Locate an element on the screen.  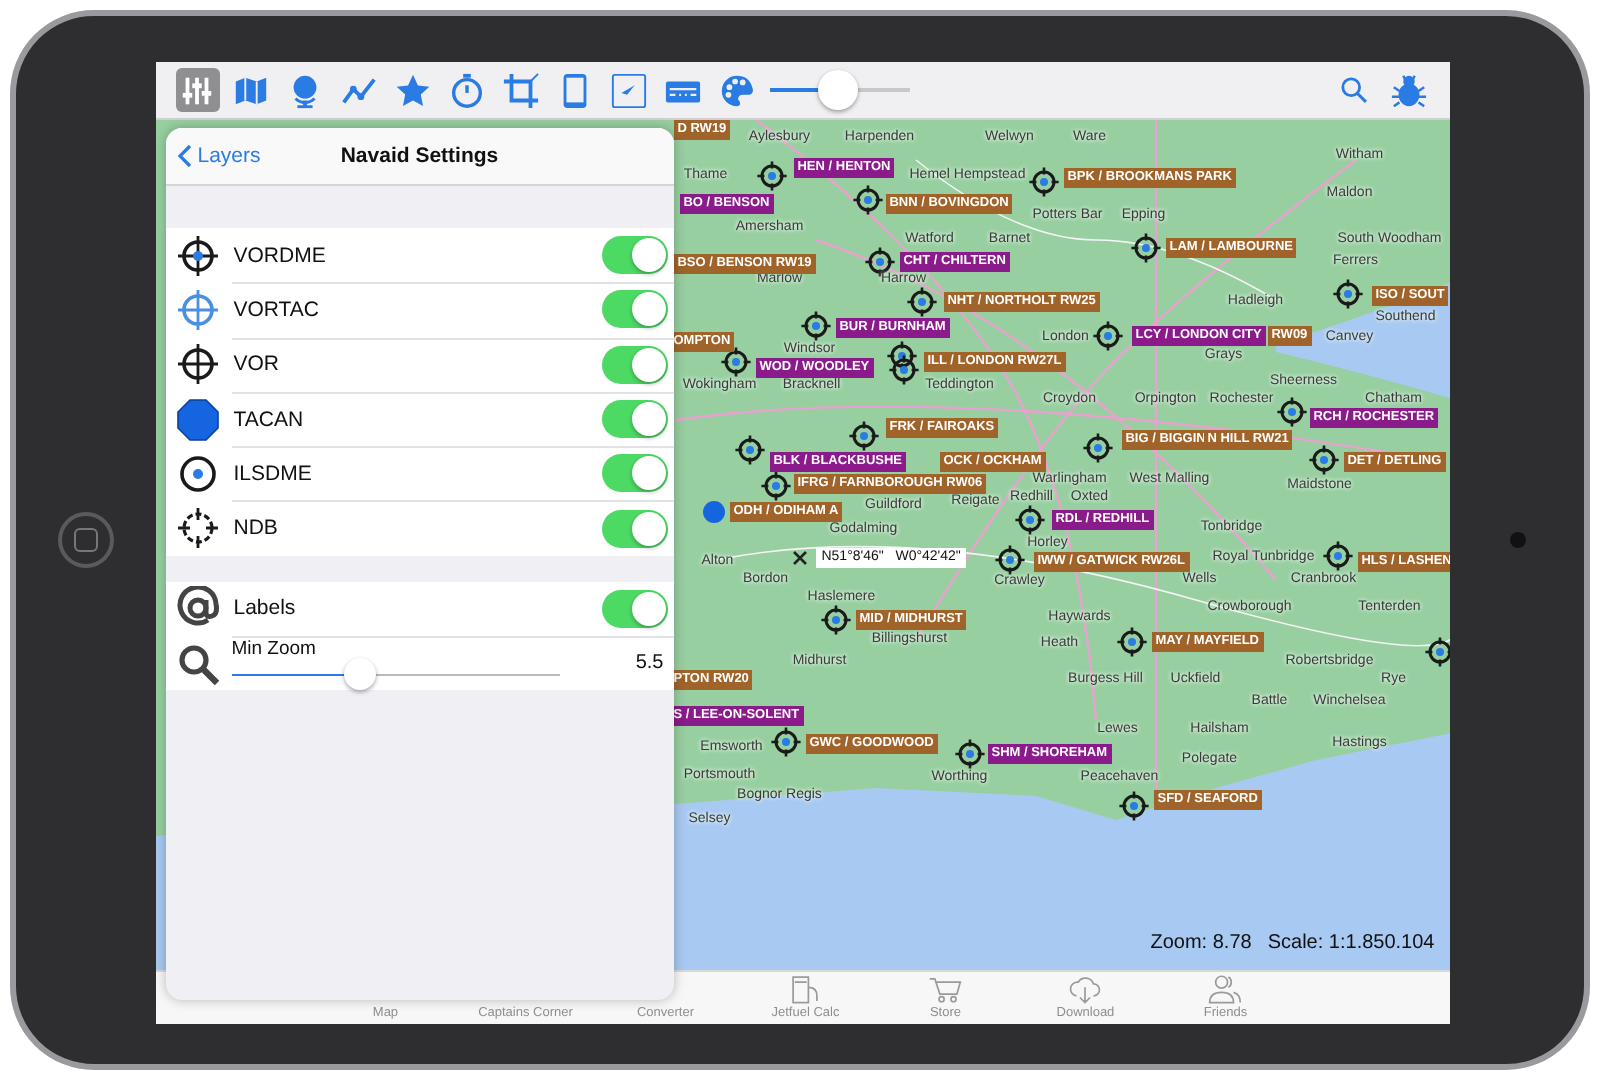
people-icon is located at coordinates (1225, 989).